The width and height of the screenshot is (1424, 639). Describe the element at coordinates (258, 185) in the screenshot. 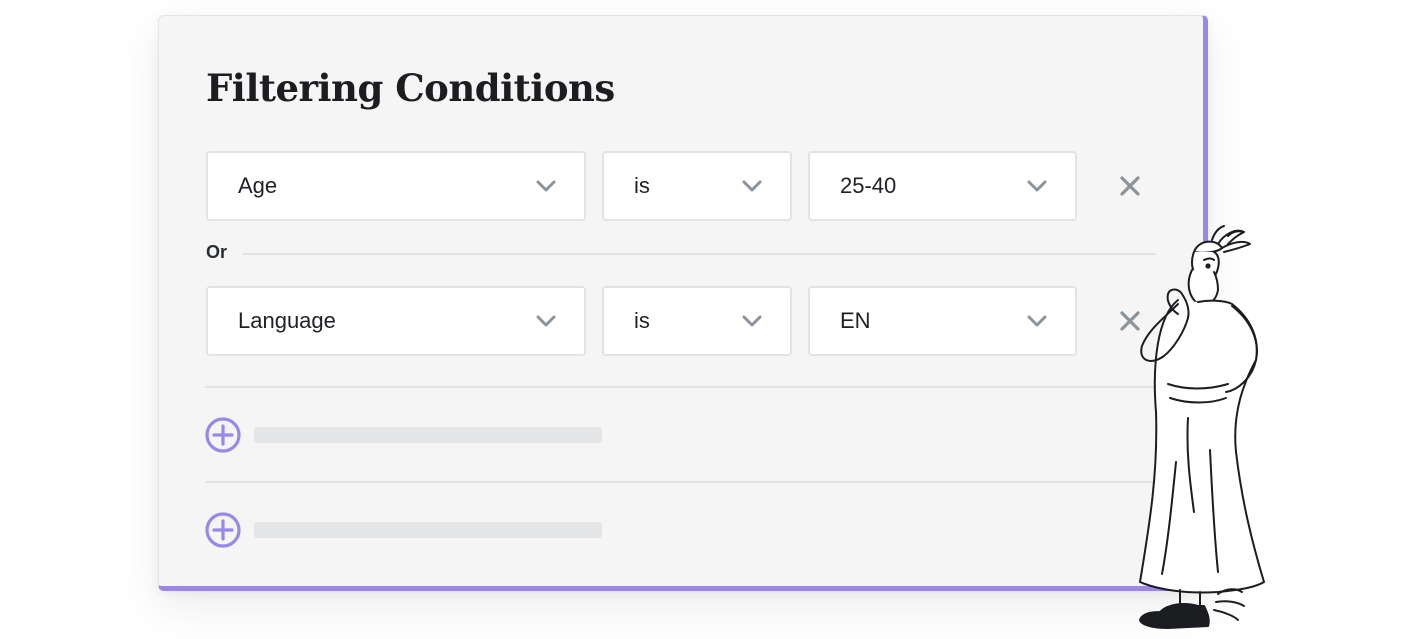

I see `field-select-value: Age` at that location.